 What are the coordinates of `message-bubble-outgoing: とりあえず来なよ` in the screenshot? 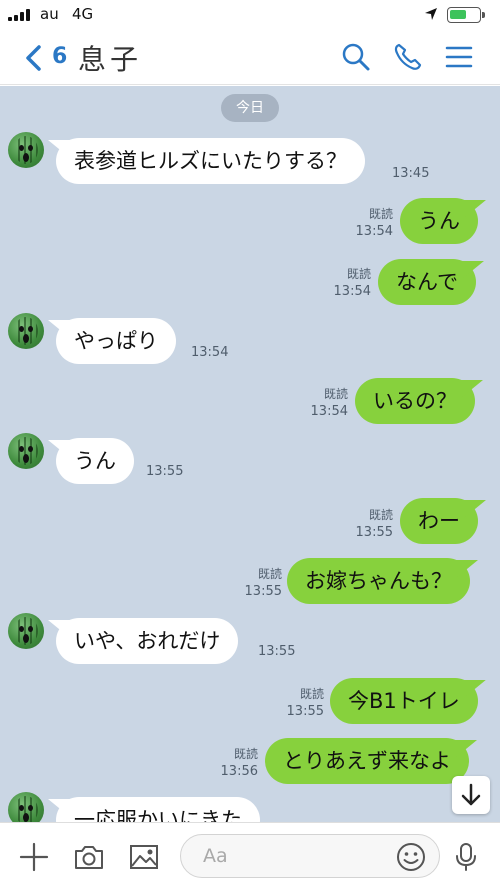 It's located at (367, 761).